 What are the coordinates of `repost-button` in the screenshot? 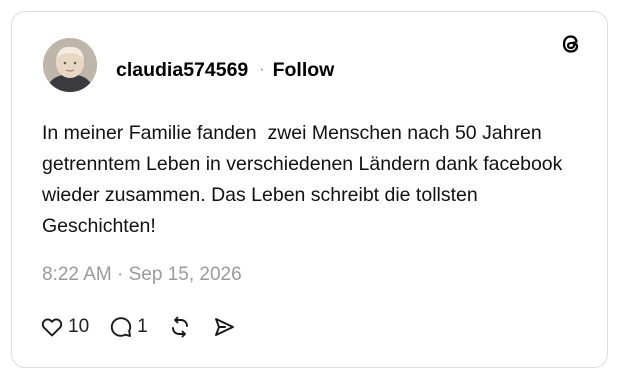 It's located at (180, 327).